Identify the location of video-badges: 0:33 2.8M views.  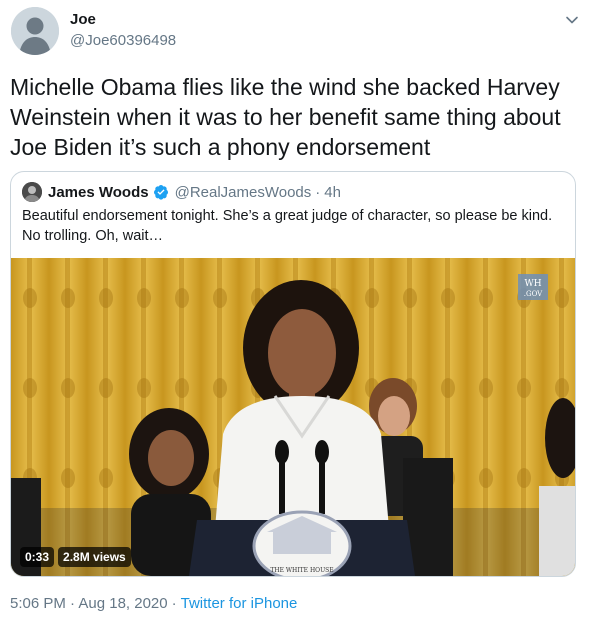
(75, 557).